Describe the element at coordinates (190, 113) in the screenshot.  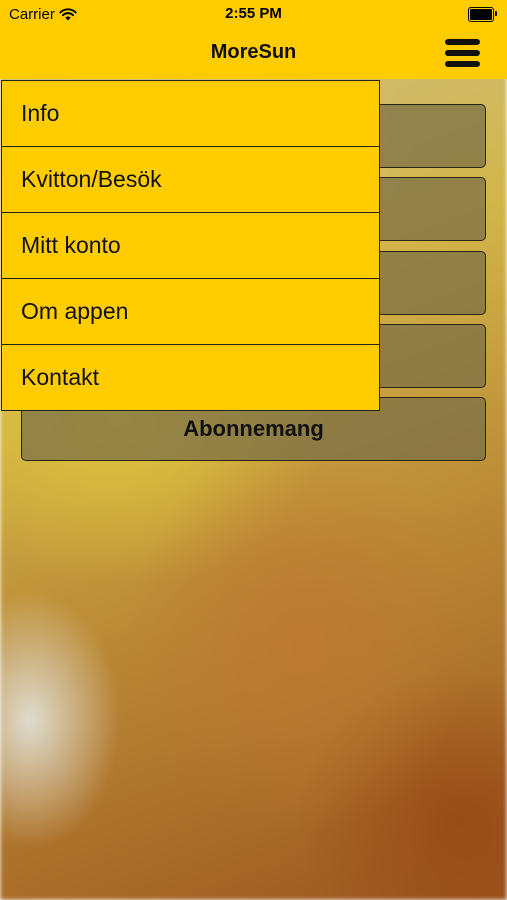
I see `menu-item-info: Info` at that location.